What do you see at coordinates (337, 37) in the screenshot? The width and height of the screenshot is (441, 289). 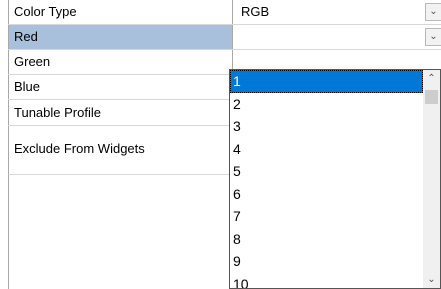 I see `property-value` at bounding box center [337, 37].